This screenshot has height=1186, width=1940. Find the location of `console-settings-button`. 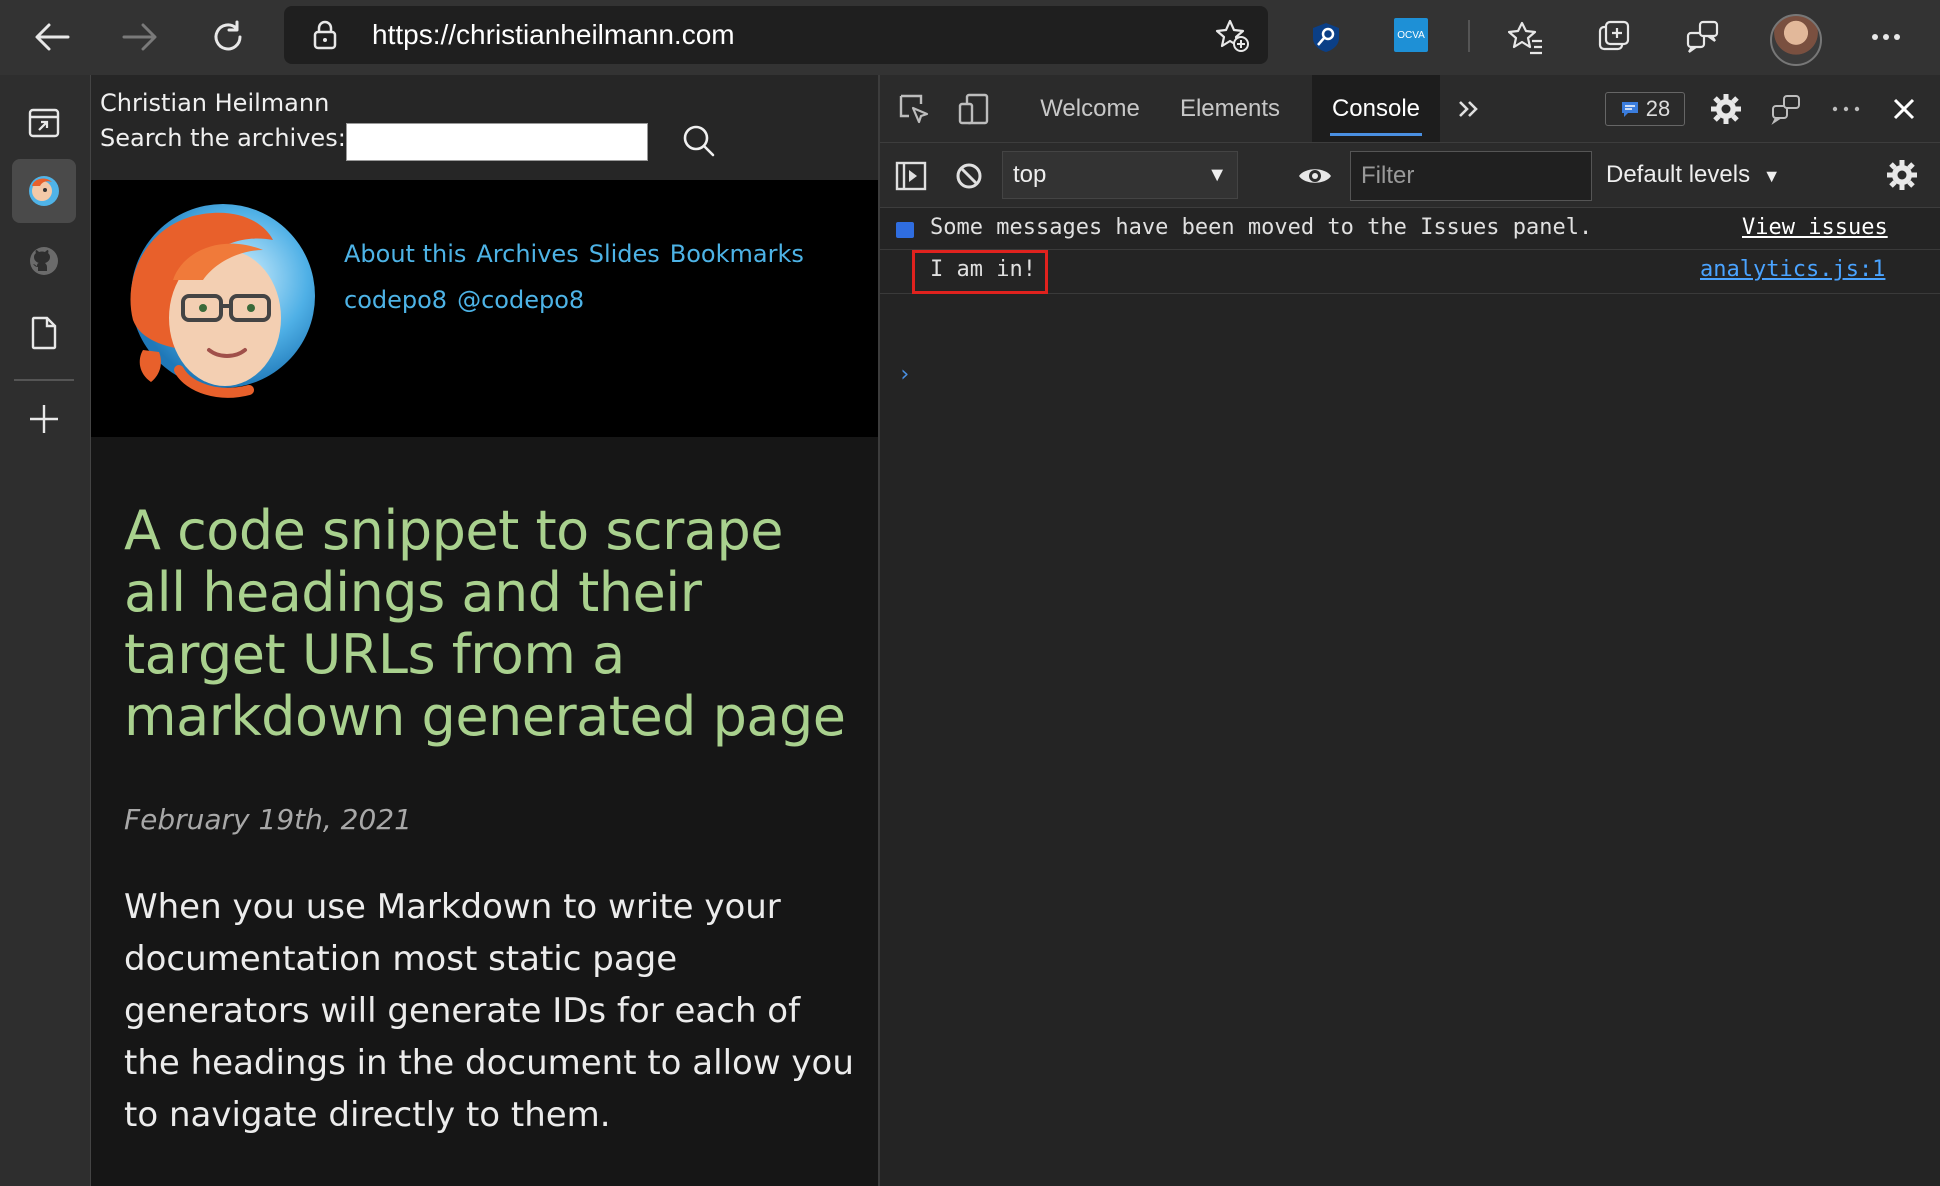

console-settings-button is located at coordinates (1902, 175).